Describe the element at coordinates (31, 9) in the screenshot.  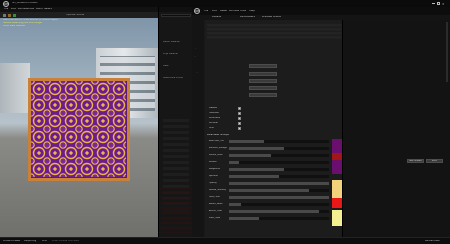
I see `menu-tools: Tools` at that location.